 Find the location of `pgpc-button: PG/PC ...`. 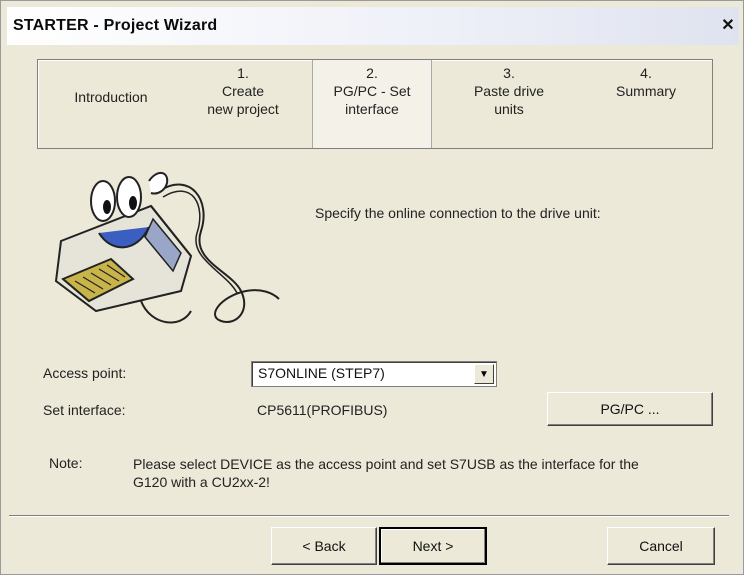

pgpc-button: PG/PC ... is located at coordinates (630, 409).